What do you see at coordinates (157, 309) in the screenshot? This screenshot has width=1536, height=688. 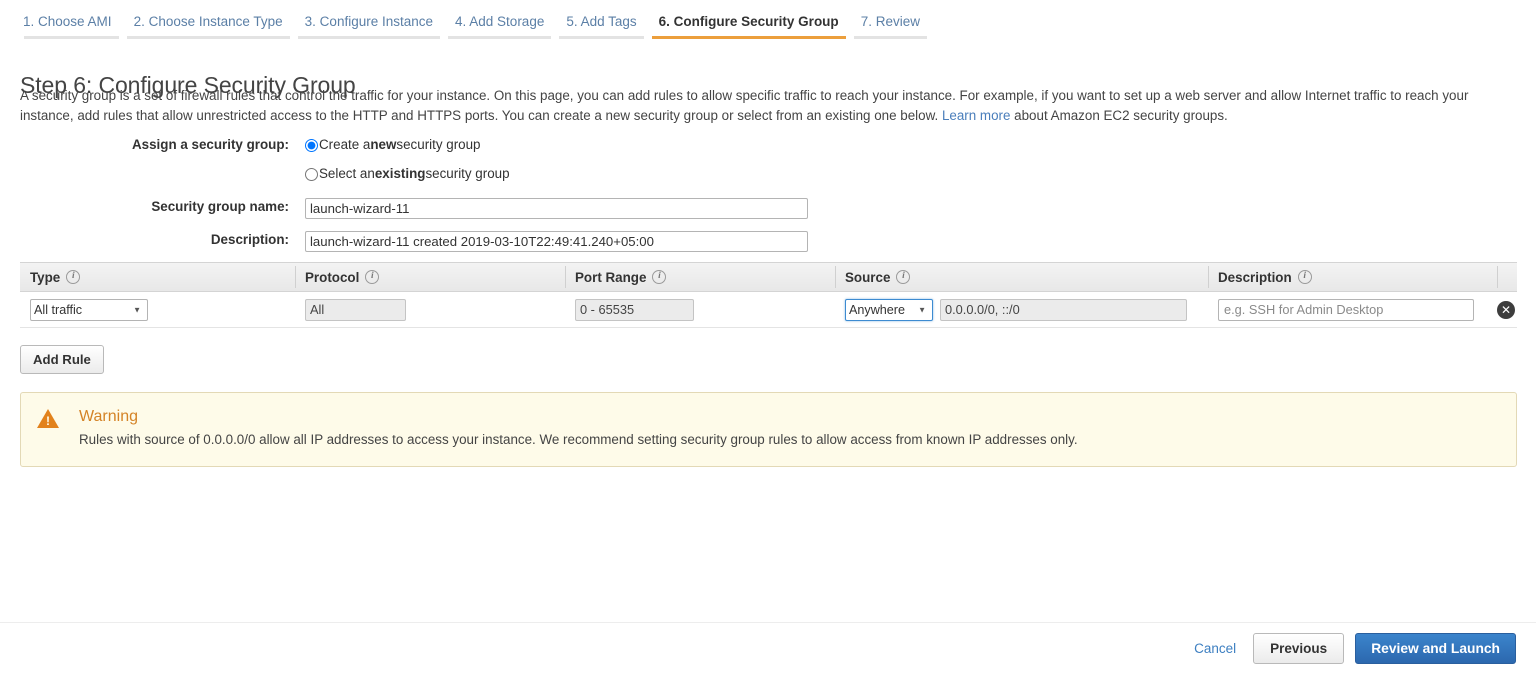 I see `cell-type: All traffic ▼` at bounding box center [157, 309].